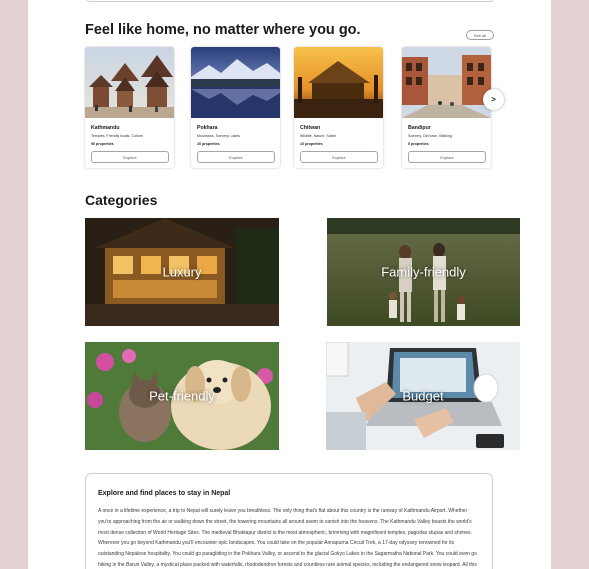 Image resolution: width=589 pixels, height=569 pixels. I want to click on category-budget: Budget, so click(423, 396).